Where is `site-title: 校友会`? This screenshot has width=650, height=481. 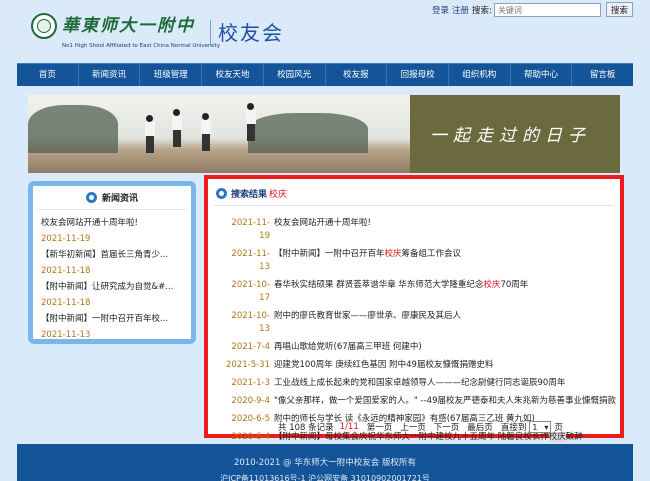
site-title: 校友会 is located at coordinates (251, 33).